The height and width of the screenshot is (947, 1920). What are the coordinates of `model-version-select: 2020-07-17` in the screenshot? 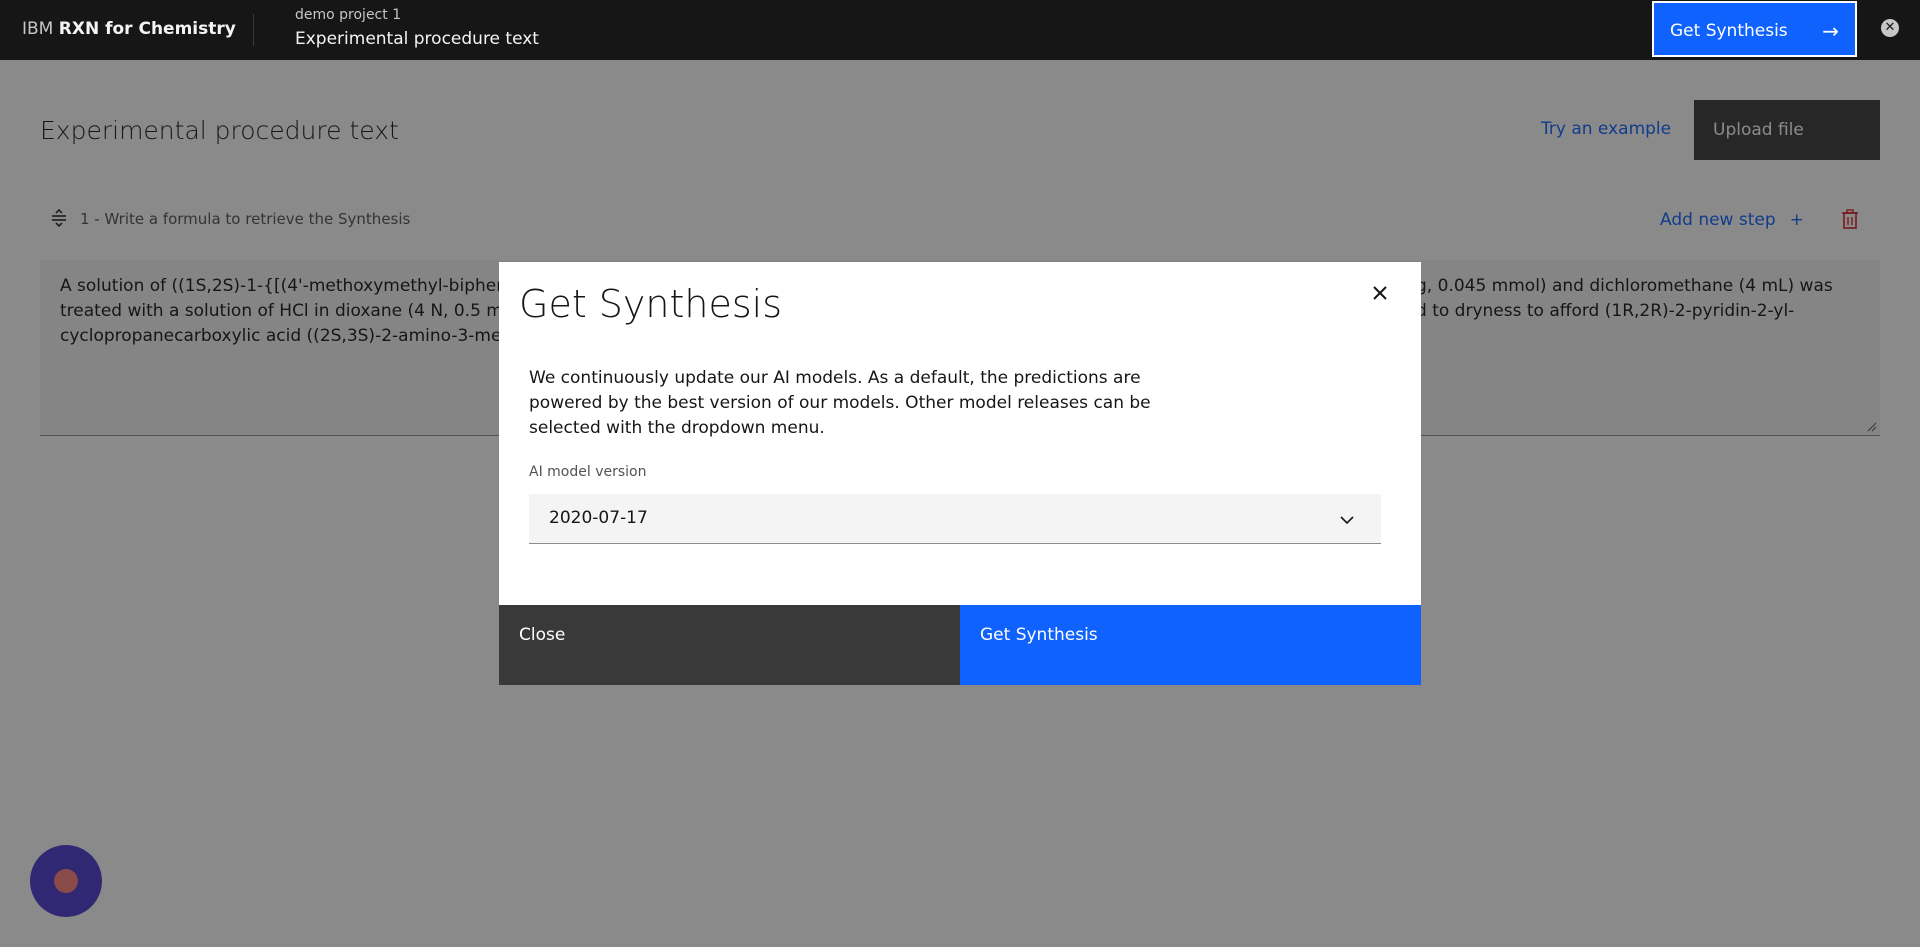 It's located at (955, 519).